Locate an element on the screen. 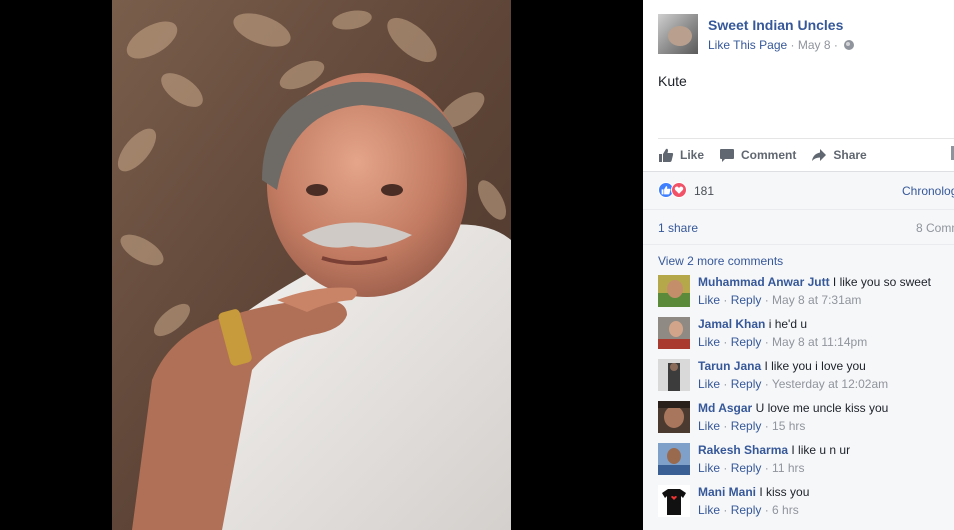 This screenshot has width=954, height=530. thumbs-up-icon is located at coordinates (666, 155).